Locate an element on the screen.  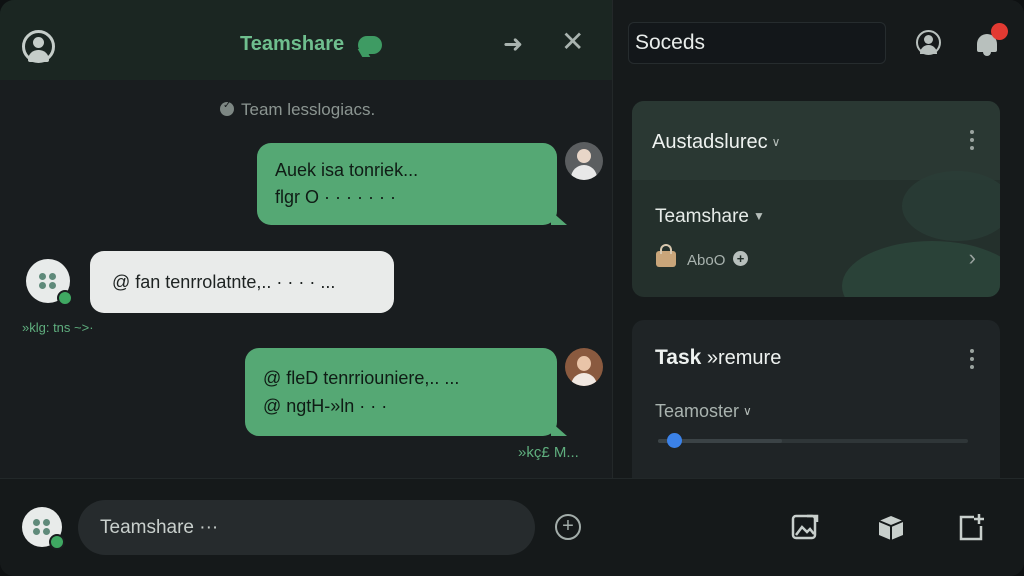
task-card: Task »remure Teamoster ∨ is located at coordinates (816, 399).